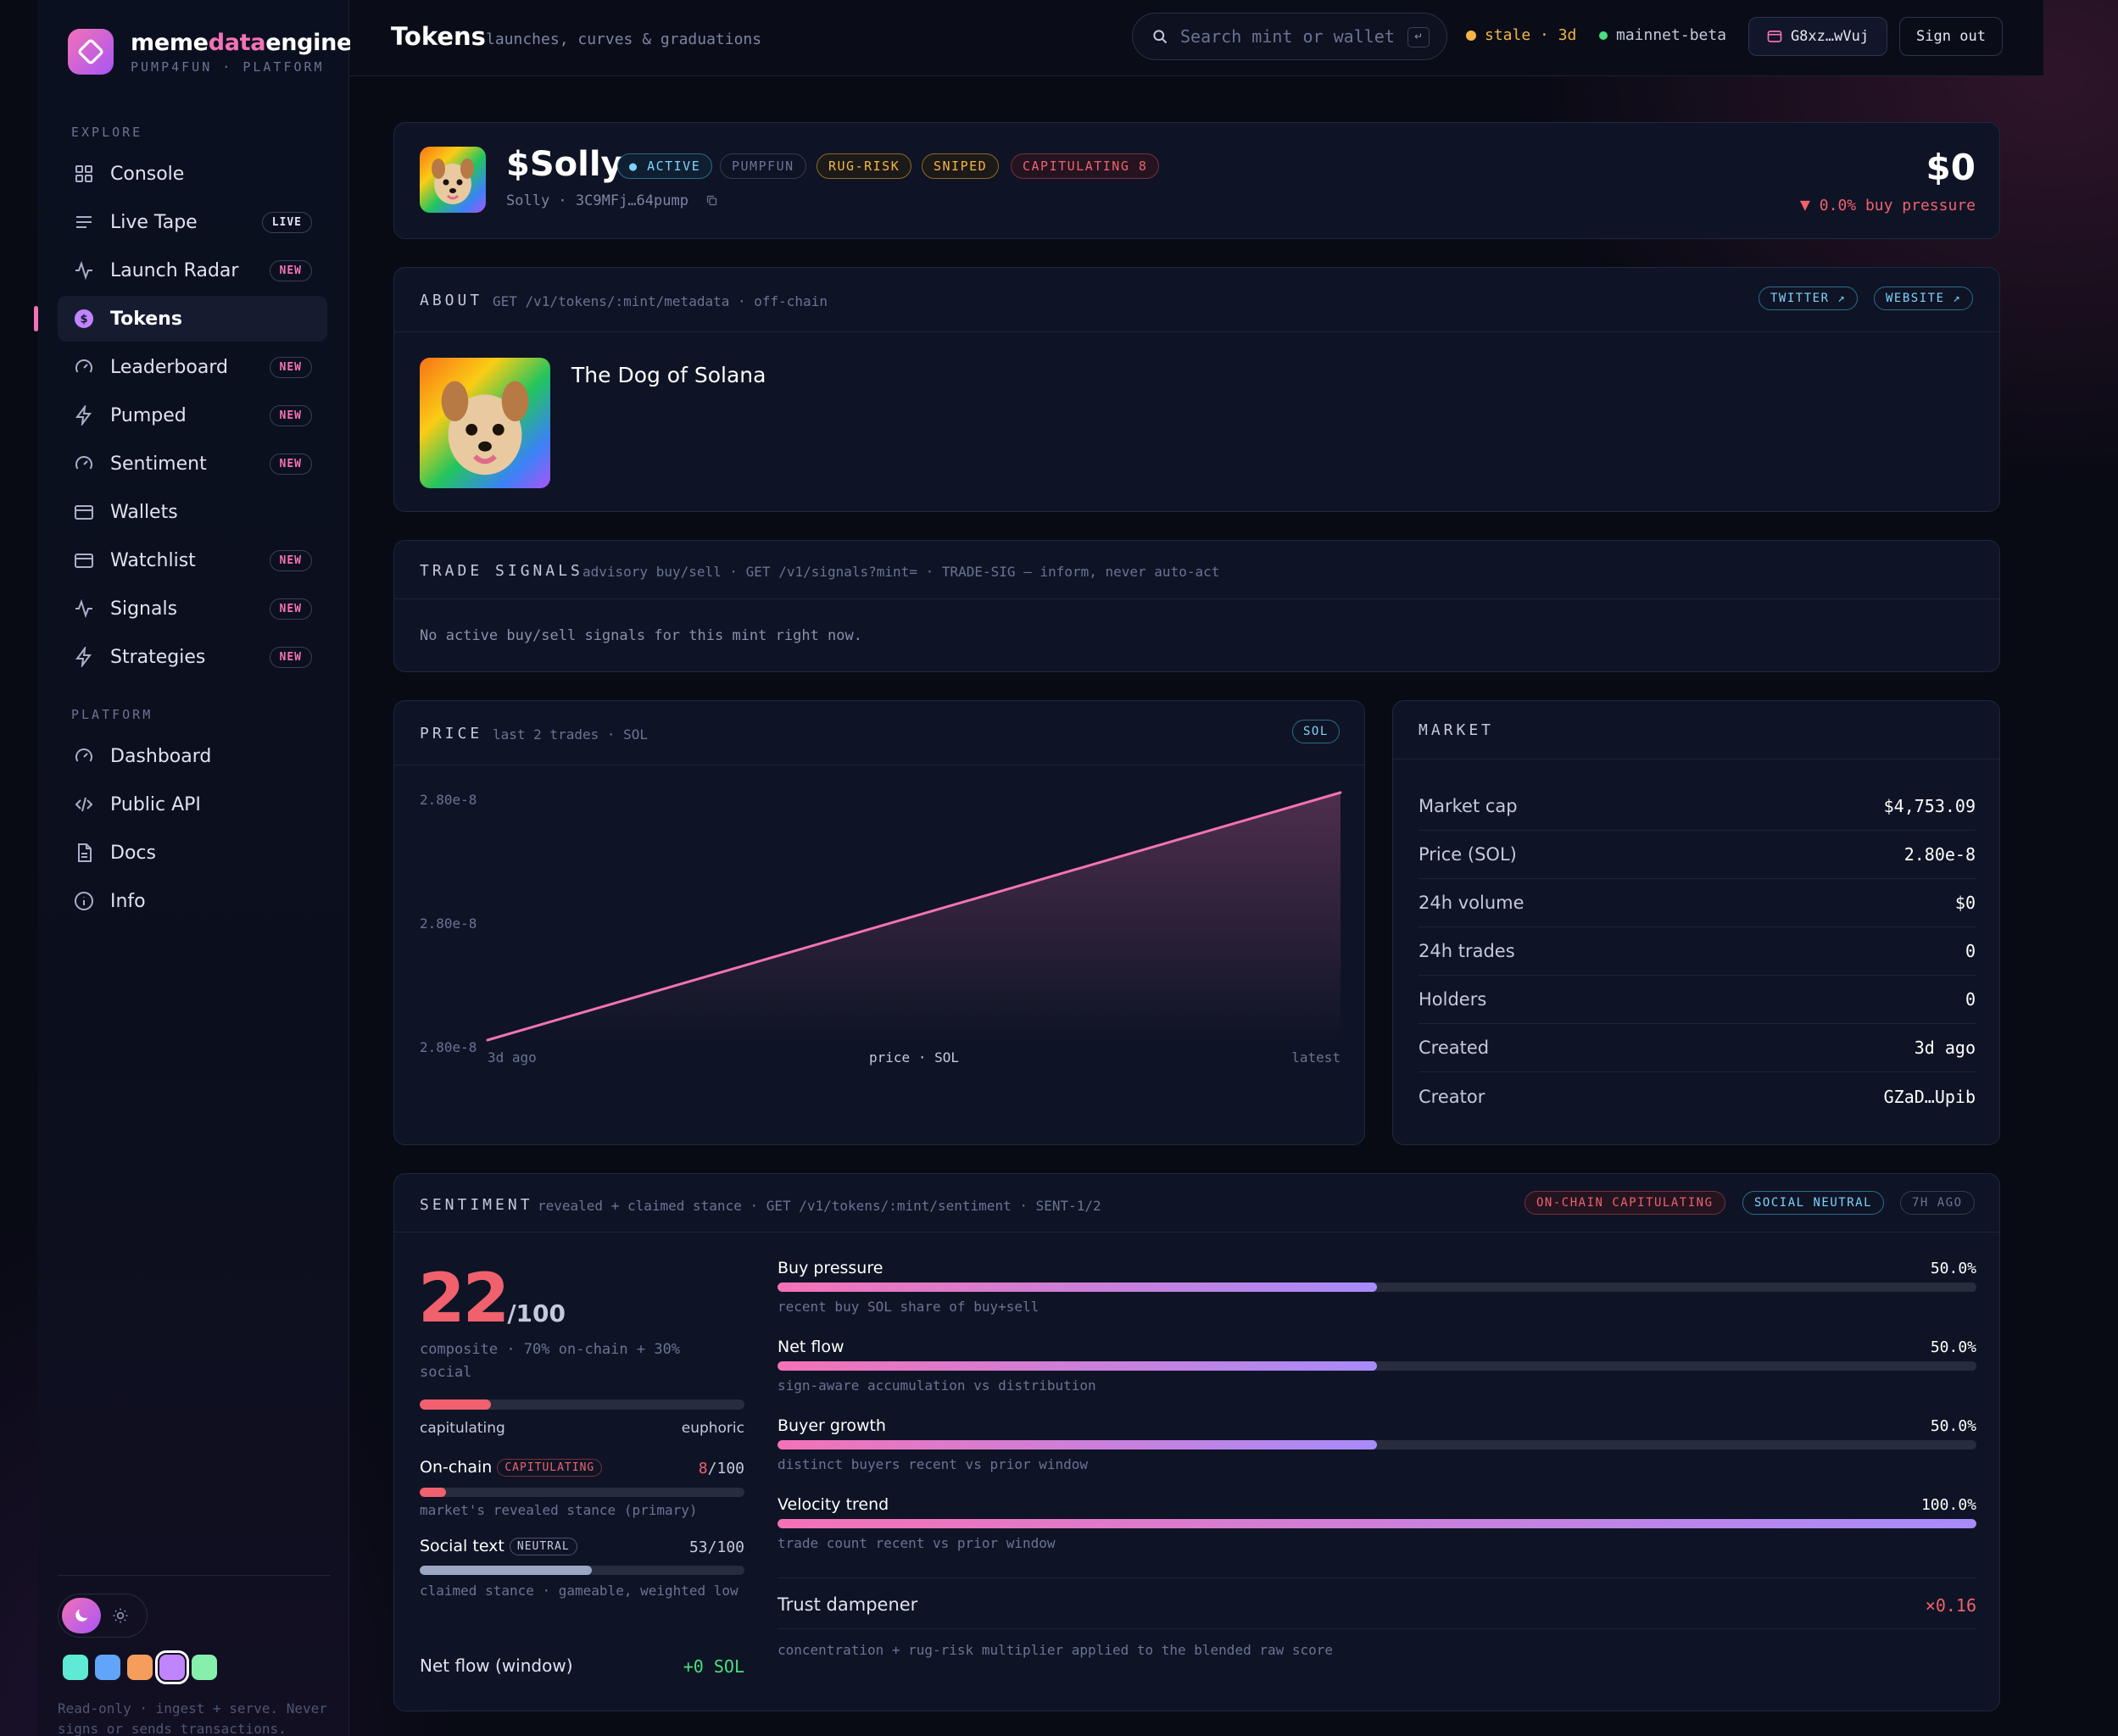  I want to click on x-label-right: latest, so click(1315, 1057).